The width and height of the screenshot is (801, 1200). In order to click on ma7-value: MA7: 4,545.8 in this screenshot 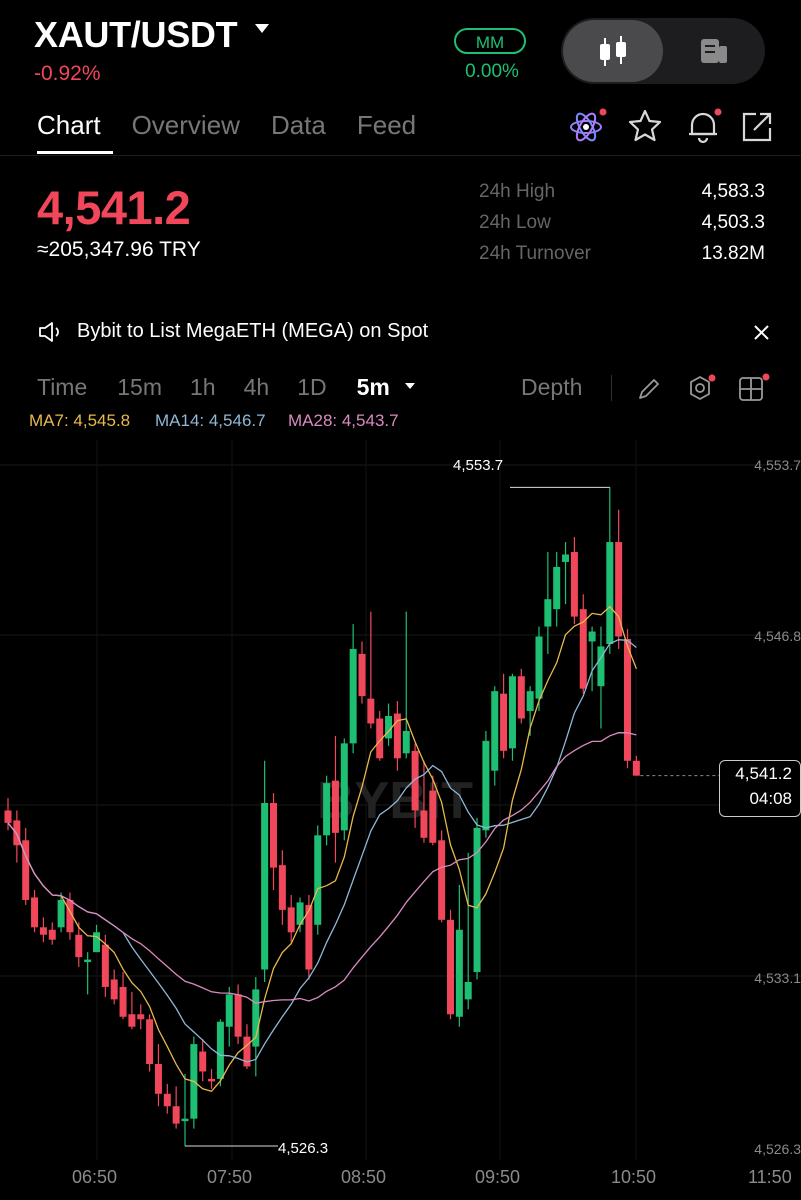, I will do `click(80, 420)`.